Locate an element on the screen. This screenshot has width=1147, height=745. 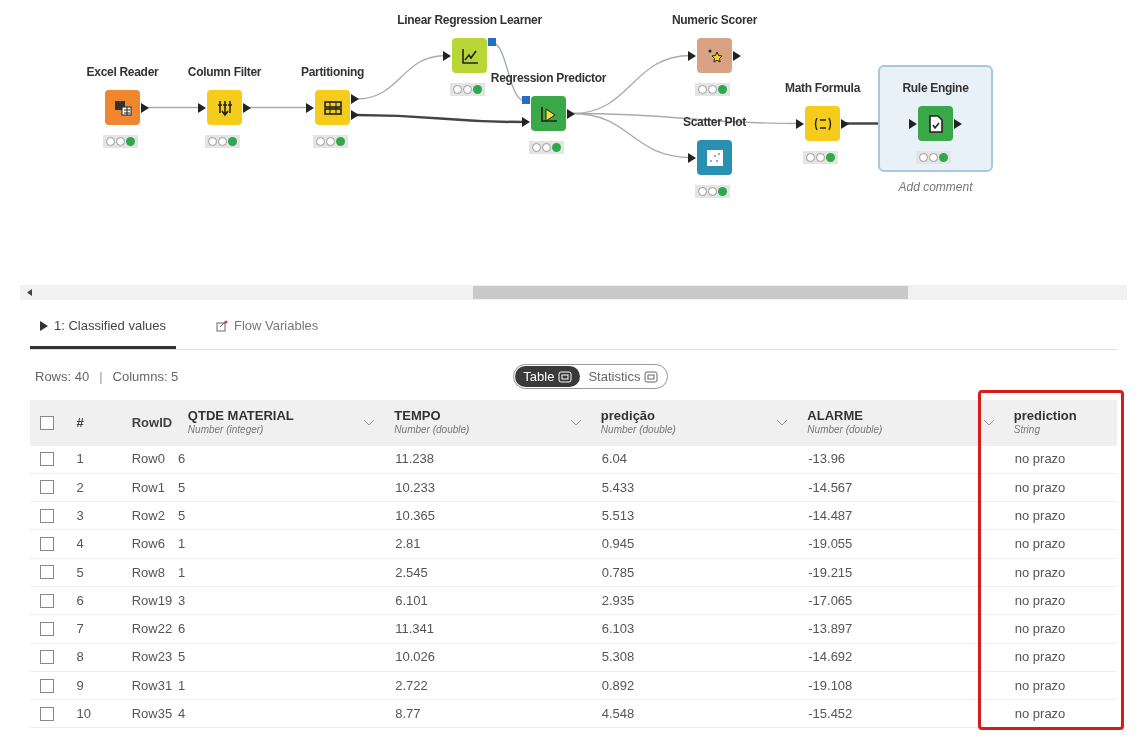
table-cell-text: 6.103 is located at coordinates (618, 629).